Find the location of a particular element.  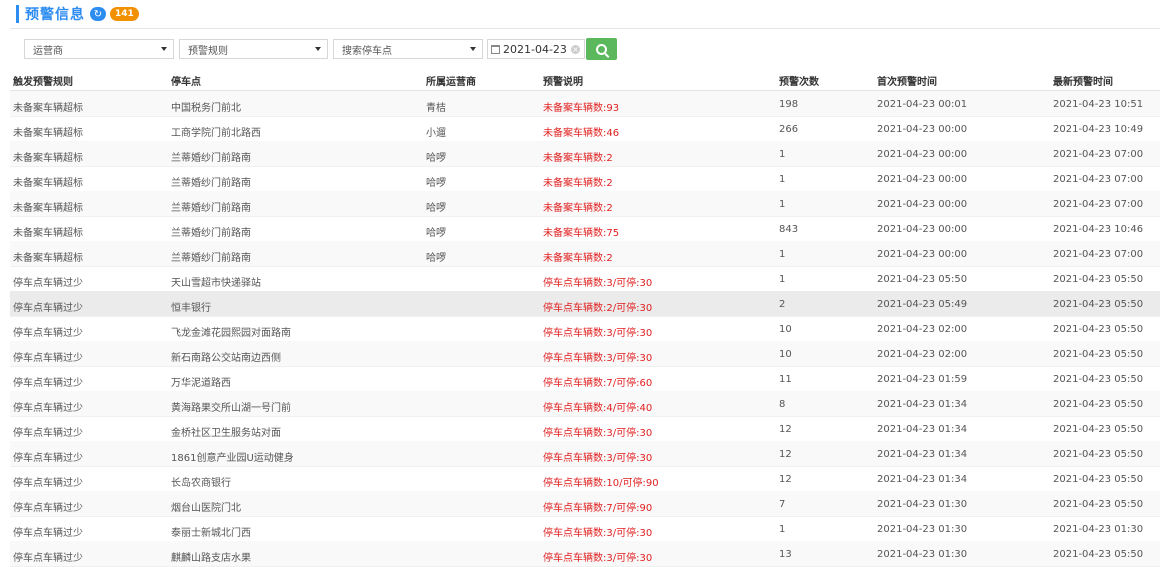

search-button is located at coordinates (601, 49).